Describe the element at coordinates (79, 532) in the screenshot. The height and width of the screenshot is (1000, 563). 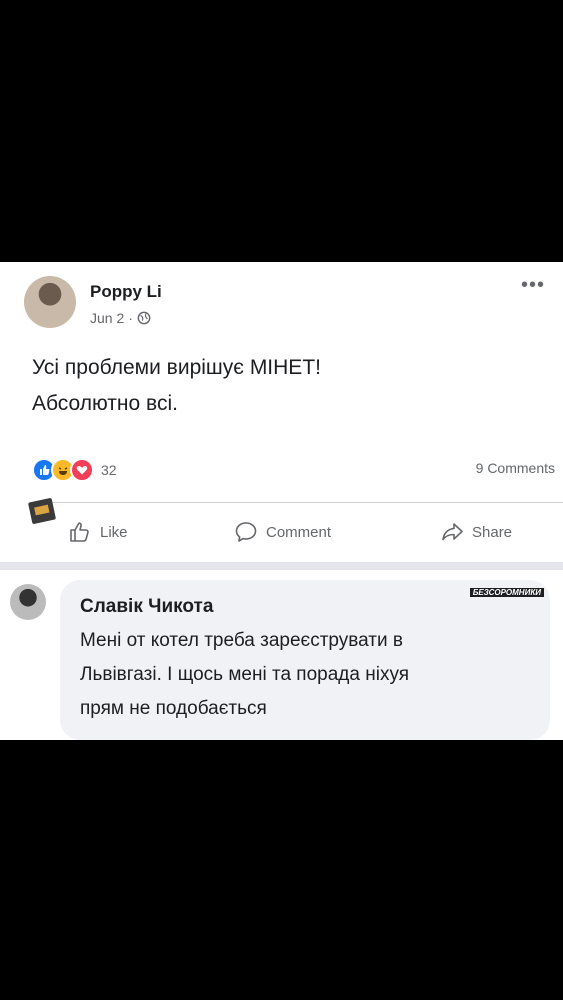
I see `thumbs-up-icon` at that location.